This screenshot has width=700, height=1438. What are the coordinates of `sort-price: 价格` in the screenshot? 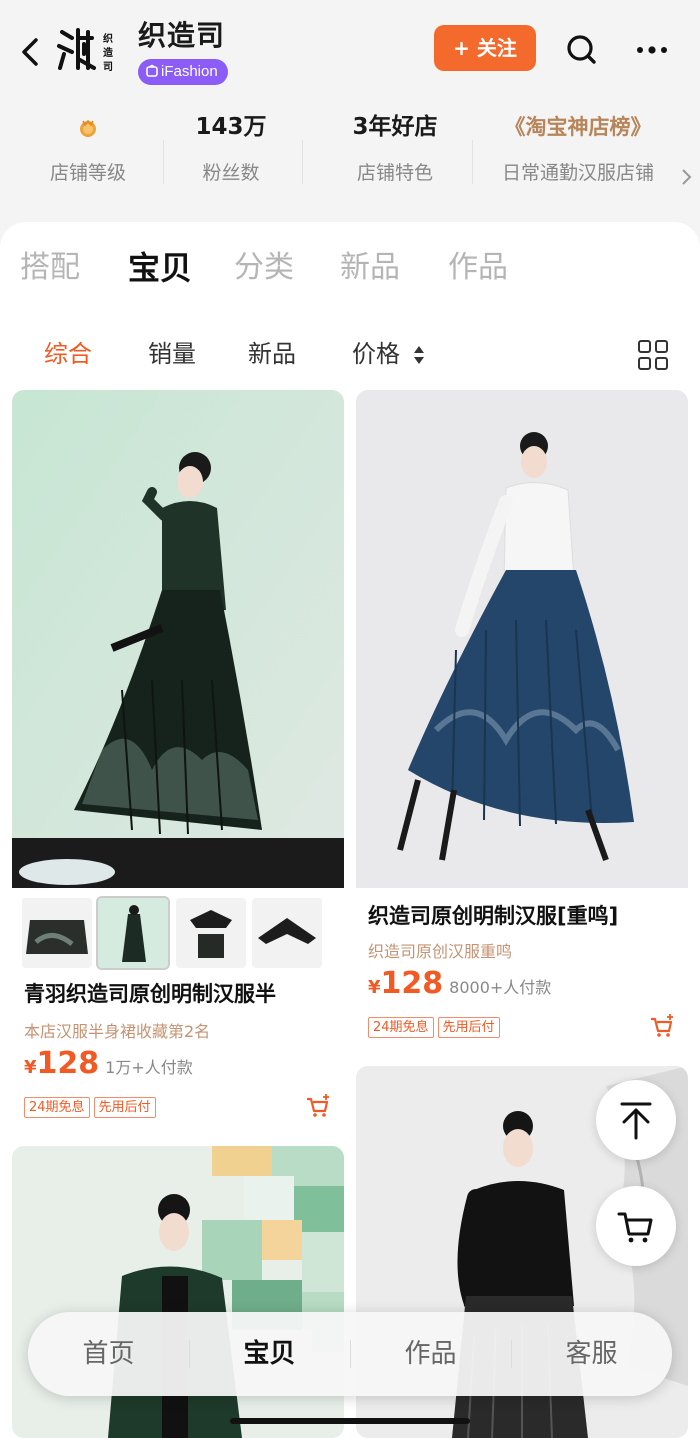 It's located at (389, 354).